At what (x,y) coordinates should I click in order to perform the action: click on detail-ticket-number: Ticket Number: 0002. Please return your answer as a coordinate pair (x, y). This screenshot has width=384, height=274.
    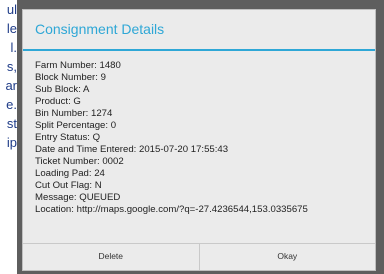
    Looking at the image, I should click on (79, 161).